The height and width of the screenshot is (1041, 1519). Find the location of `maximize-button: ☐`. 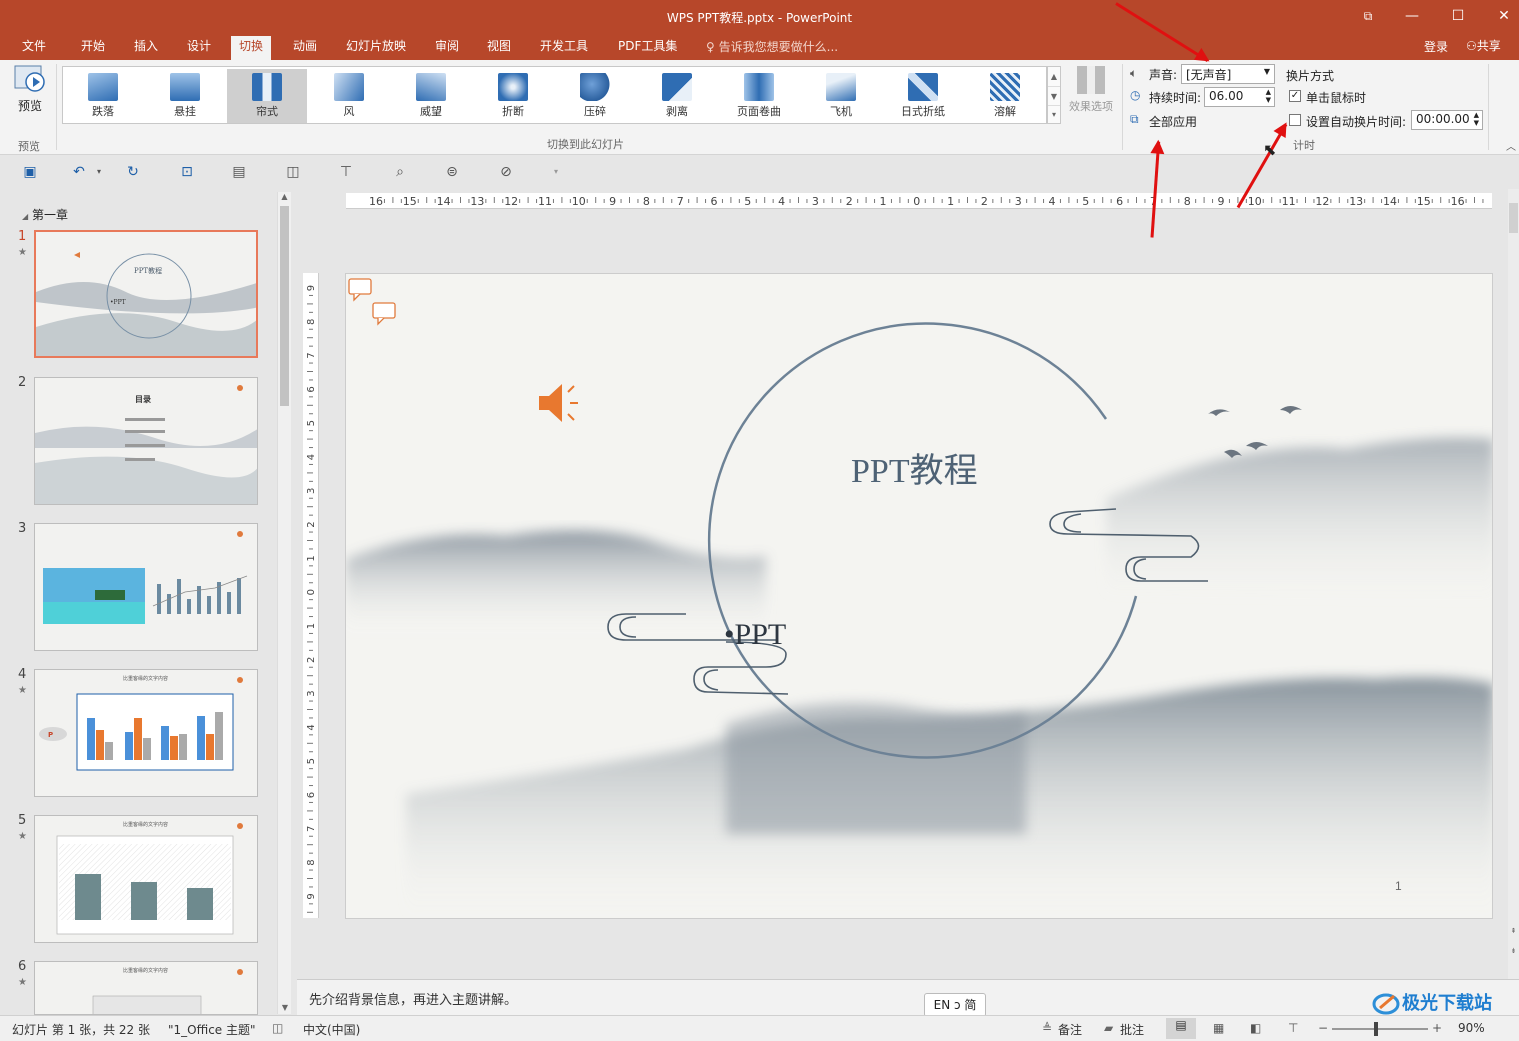

maximize-button: ☐ is located at coordinates (1458, 16).